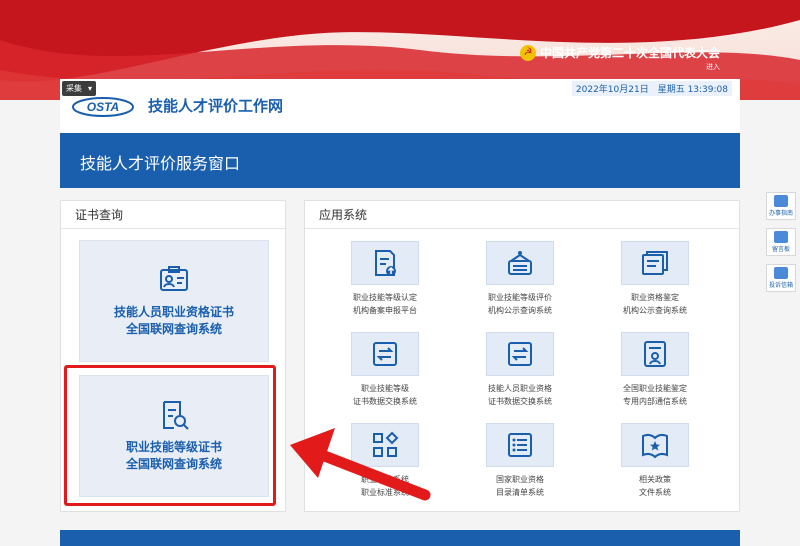 This screenshot has height=546, width=800. I want to click on logo-text: OSTA, so click(103, 107).